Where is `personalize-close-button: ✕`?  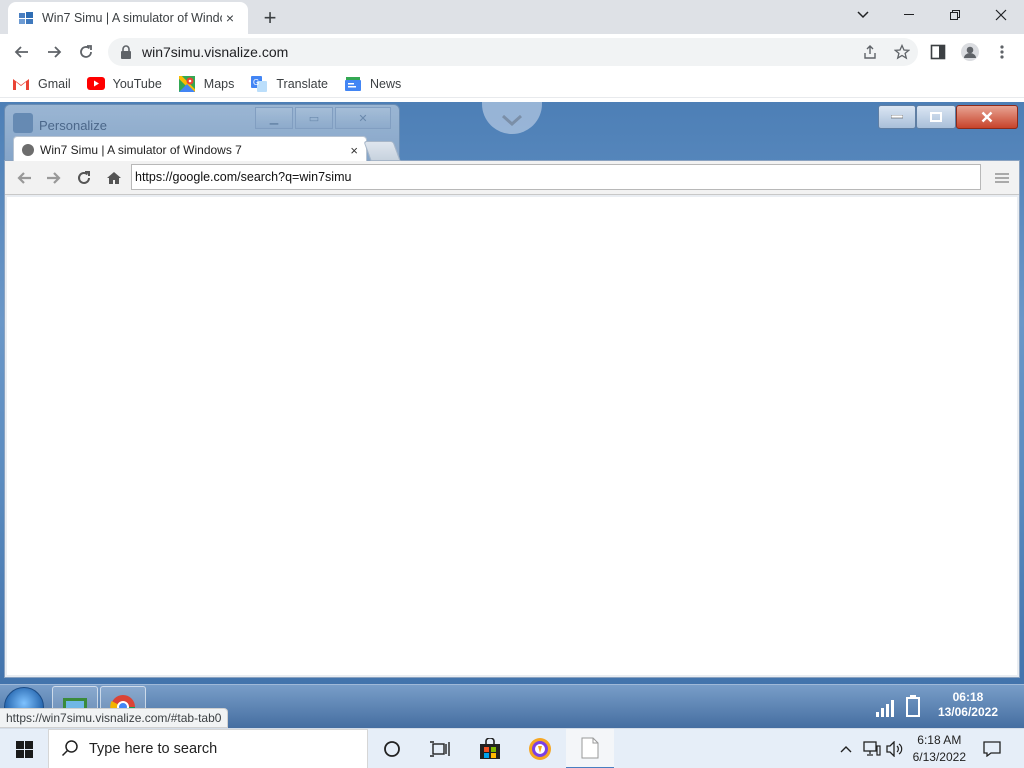 personalize-close-button: ✕ is located at coordinates (363, 118).